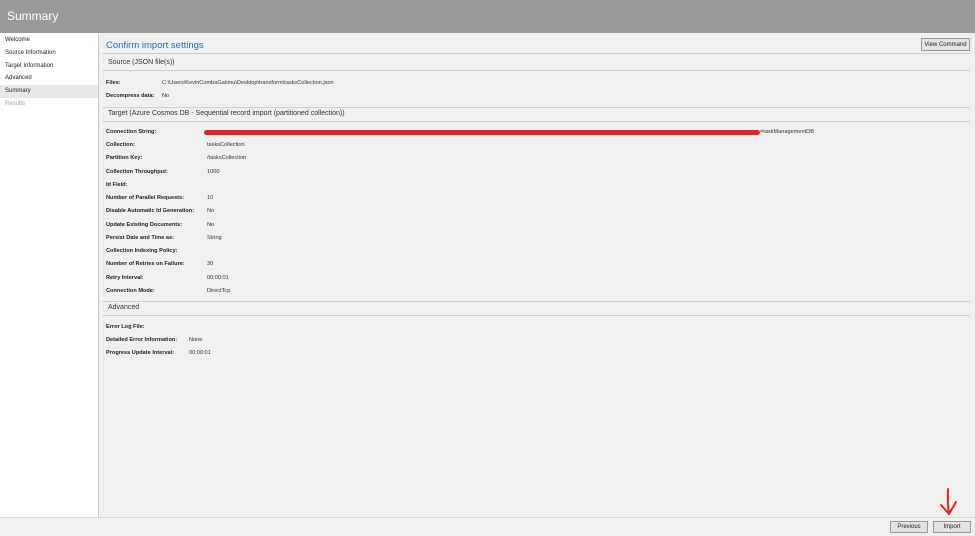 The image size is (975, 536). What do you see at coordinates (130, 291) in the screenshot?
I see `connection-mode-label: Connection Mode:` at bounding box center [130, 291].